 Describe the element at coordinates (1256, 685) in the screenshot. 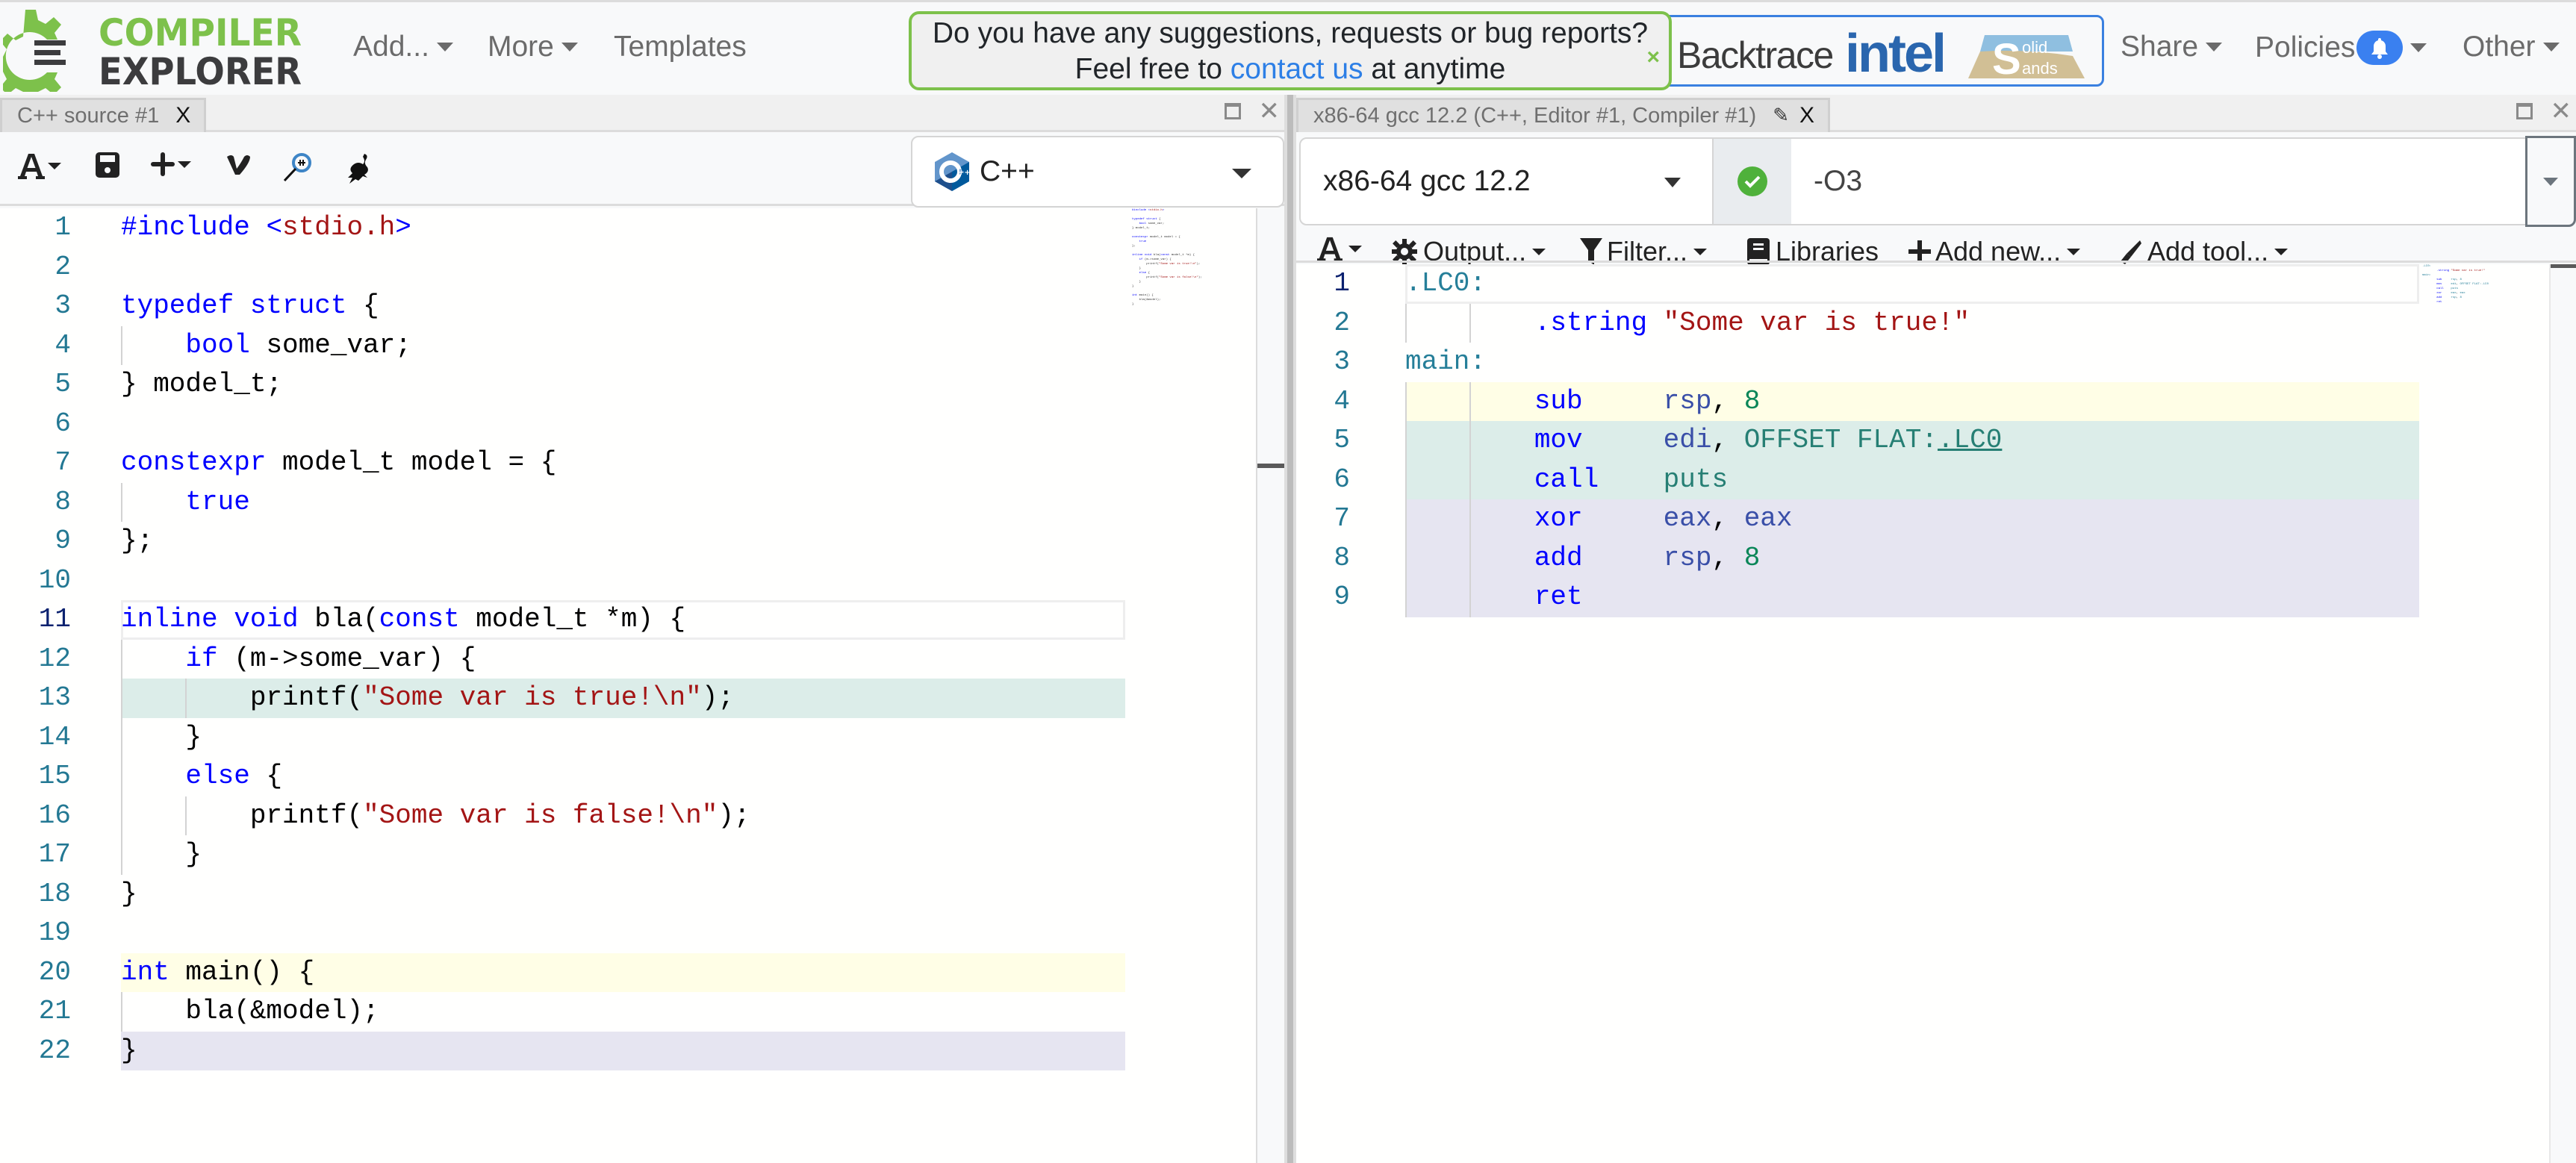

I see `editor-scrollbar-track` at that location.